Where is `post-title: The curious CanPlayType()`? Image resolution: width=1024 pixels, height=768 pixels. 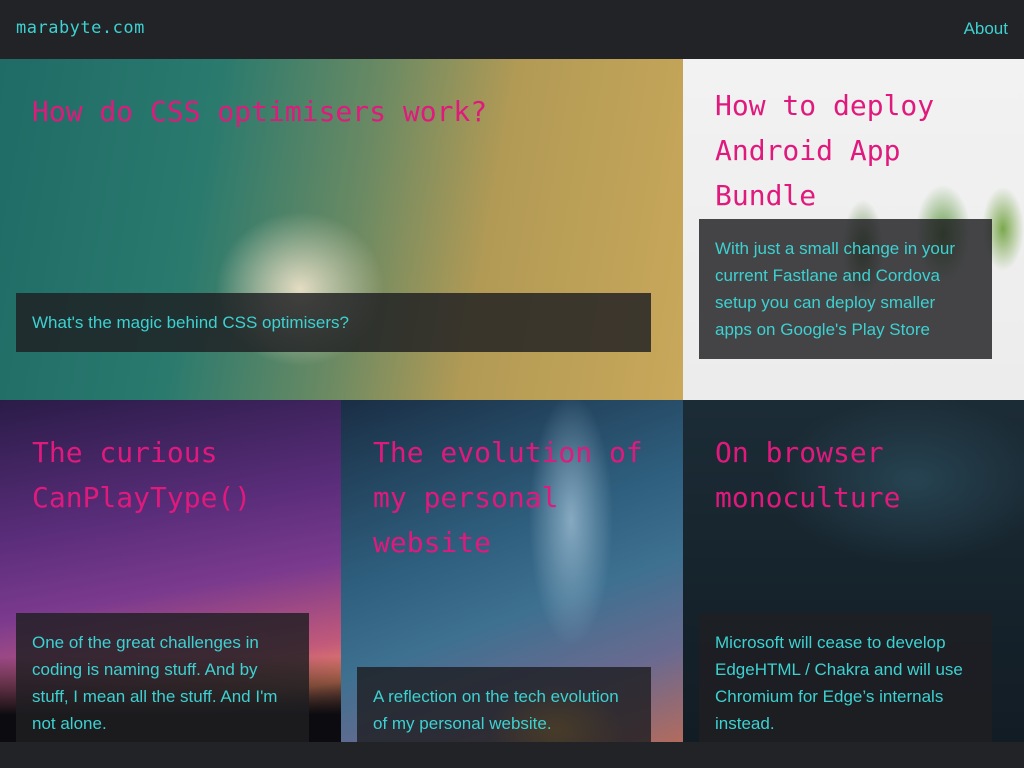
post-title: The curious CanPlayType() is located at coordinates (174, 475).